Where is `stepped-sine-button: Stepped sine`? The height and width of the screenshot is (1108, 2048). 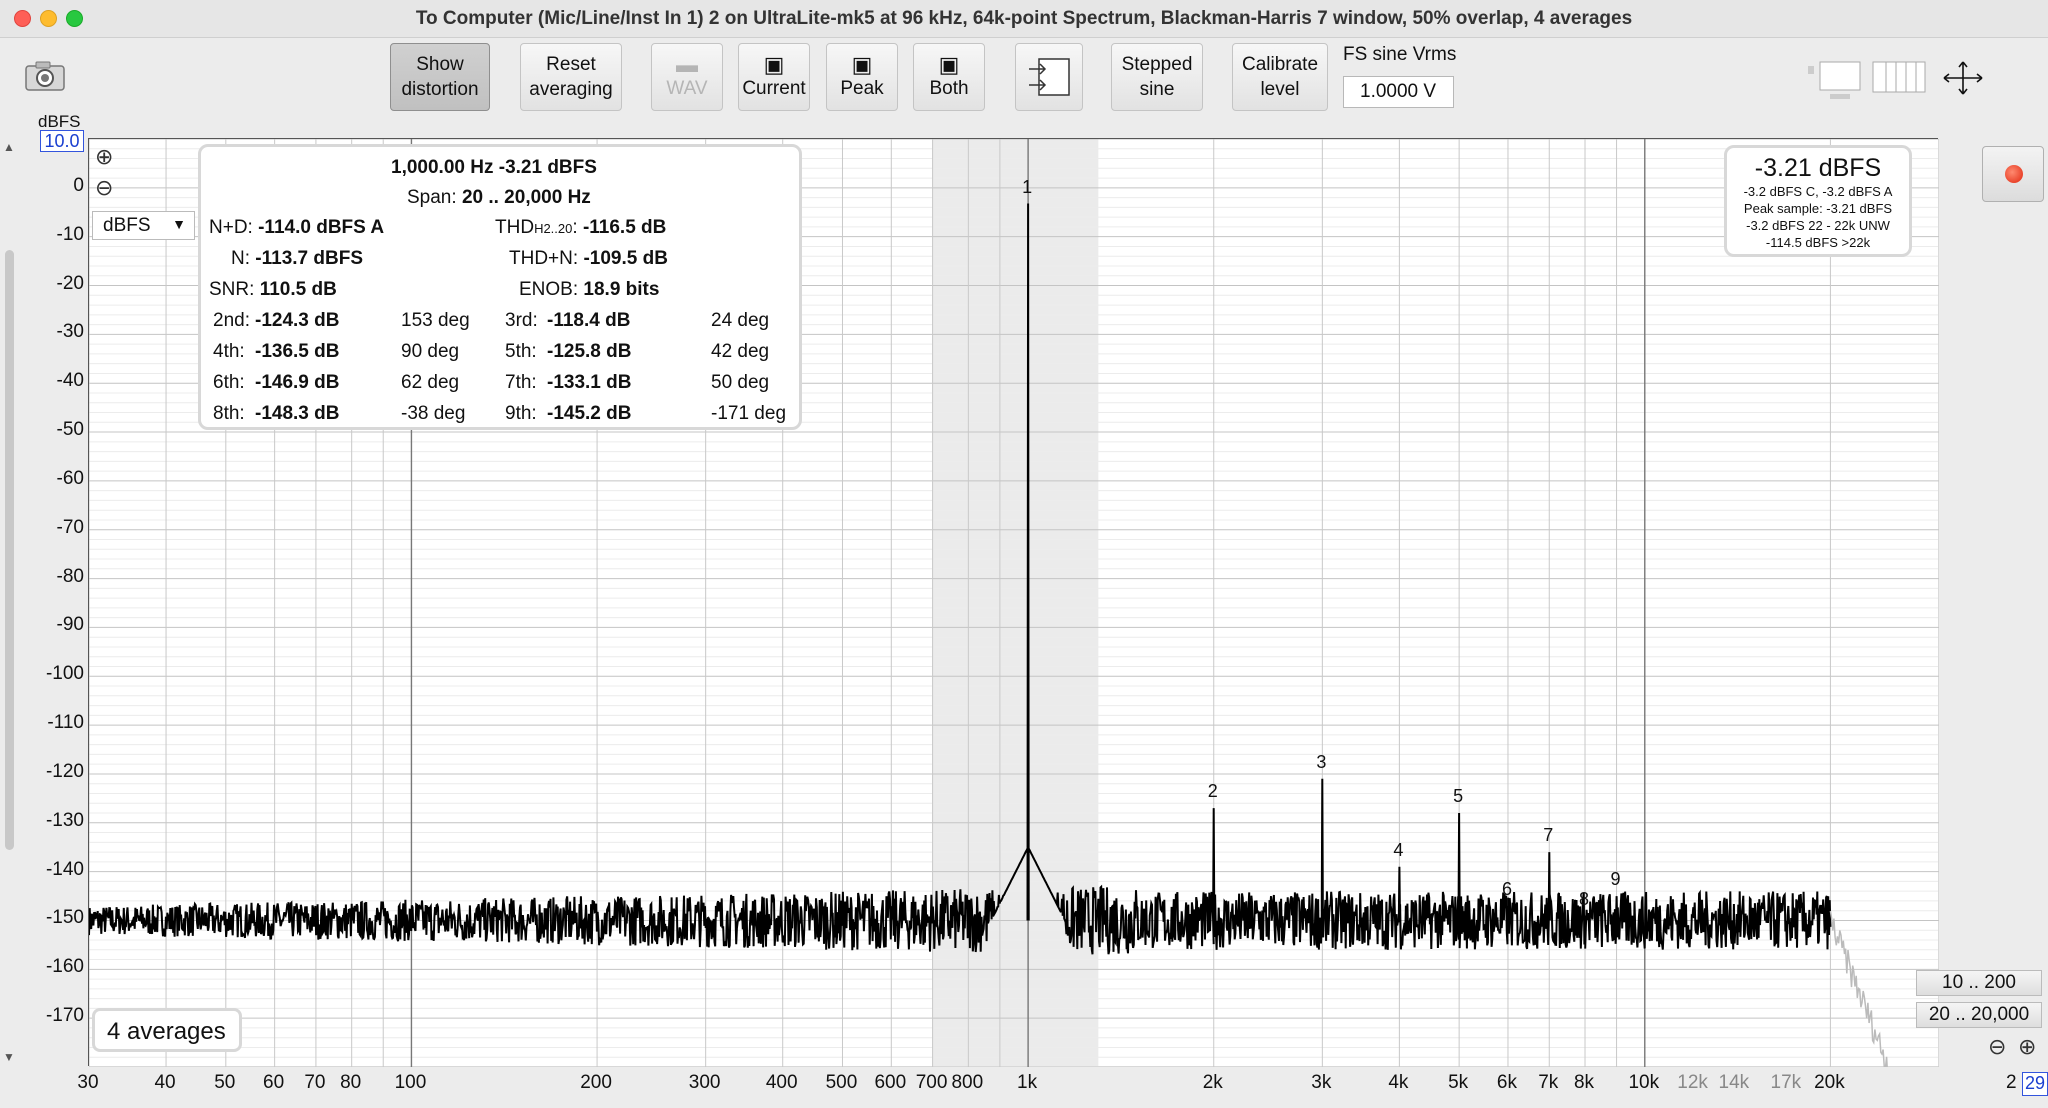
stepped-sine-button: Stepped sine is located at coordinates (1157, 77).